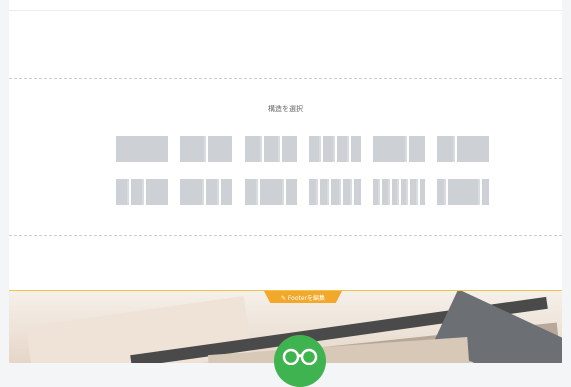 The height and width of the screenshot is (387, 571). What do you see at coordinates (285, 290) in the screenshot?
I see `footer-border` at bounding box center [285, 290].